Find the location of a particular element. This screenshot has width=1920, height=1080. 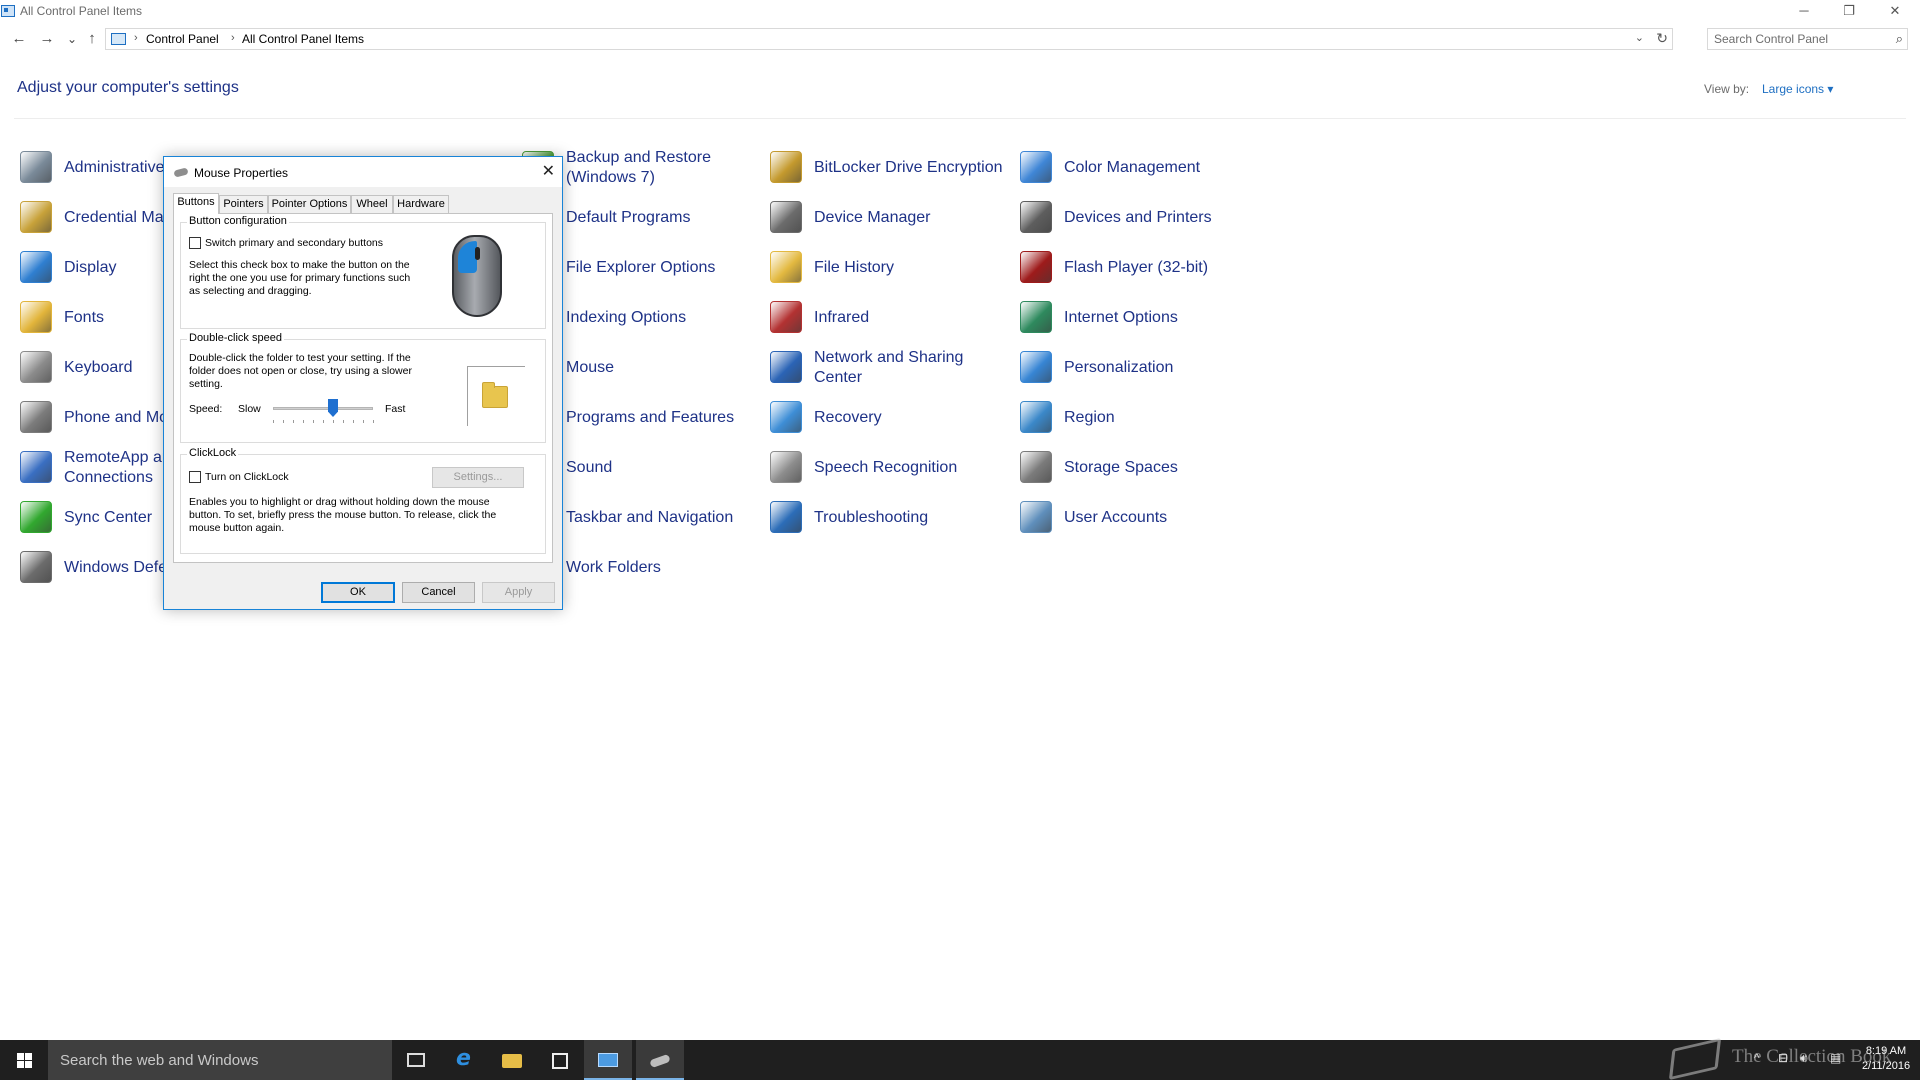

switch-buttons-checkbox is located at coordinates (195, 243).